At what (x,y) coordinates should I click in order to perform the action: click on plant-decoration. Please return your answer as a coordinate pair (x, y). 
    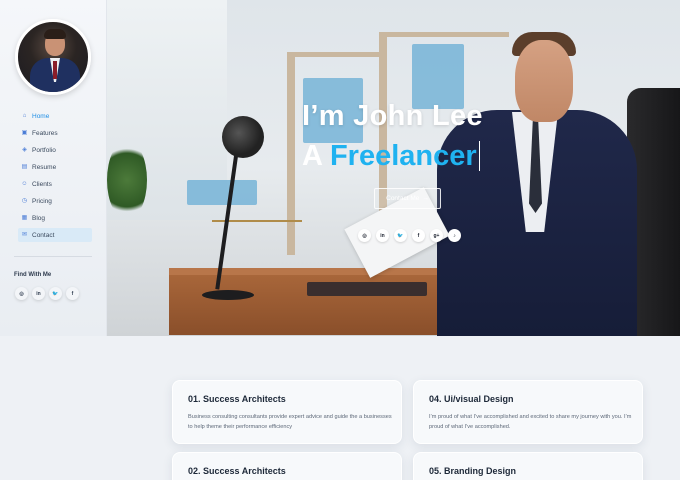
    Looking at the image, I should click on (127, 180).